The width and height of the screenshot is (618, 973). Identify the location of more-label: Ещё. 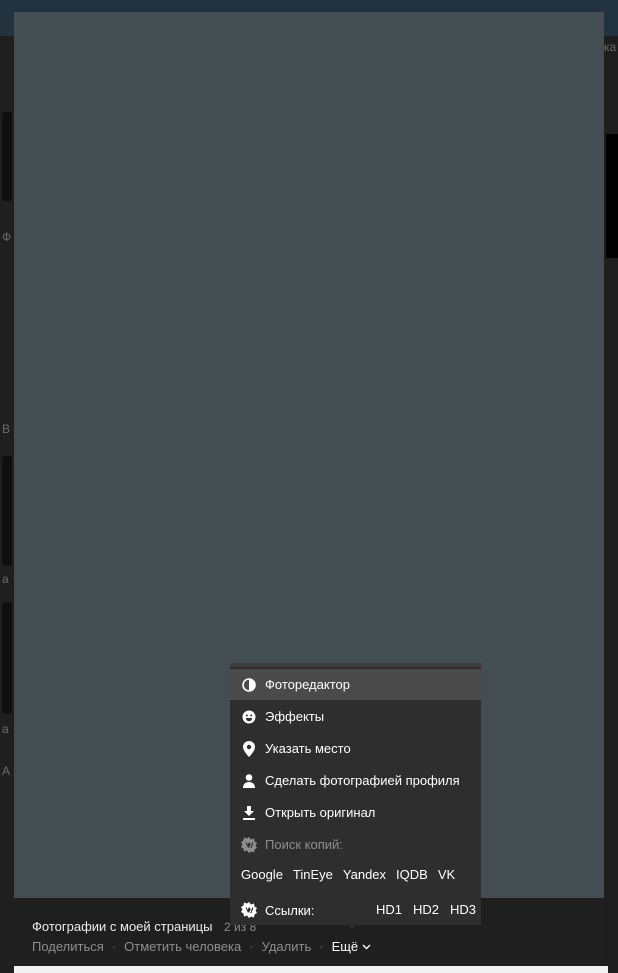
(345, 946).